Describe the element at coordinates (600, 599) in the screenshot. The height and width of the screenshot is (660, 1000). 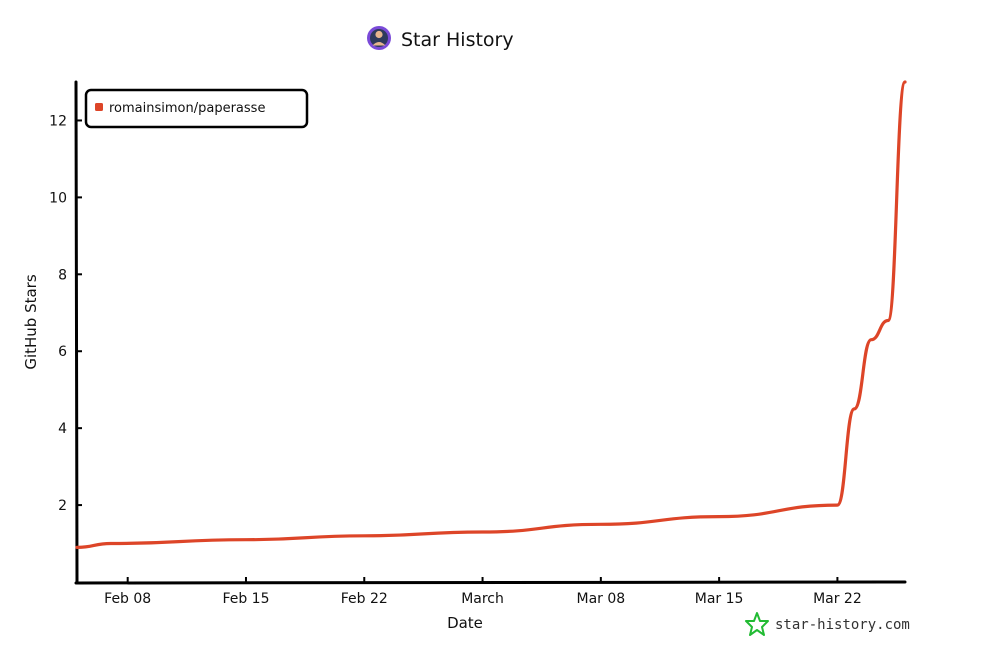
I see `x-tick-label: Mar 08` at that location.